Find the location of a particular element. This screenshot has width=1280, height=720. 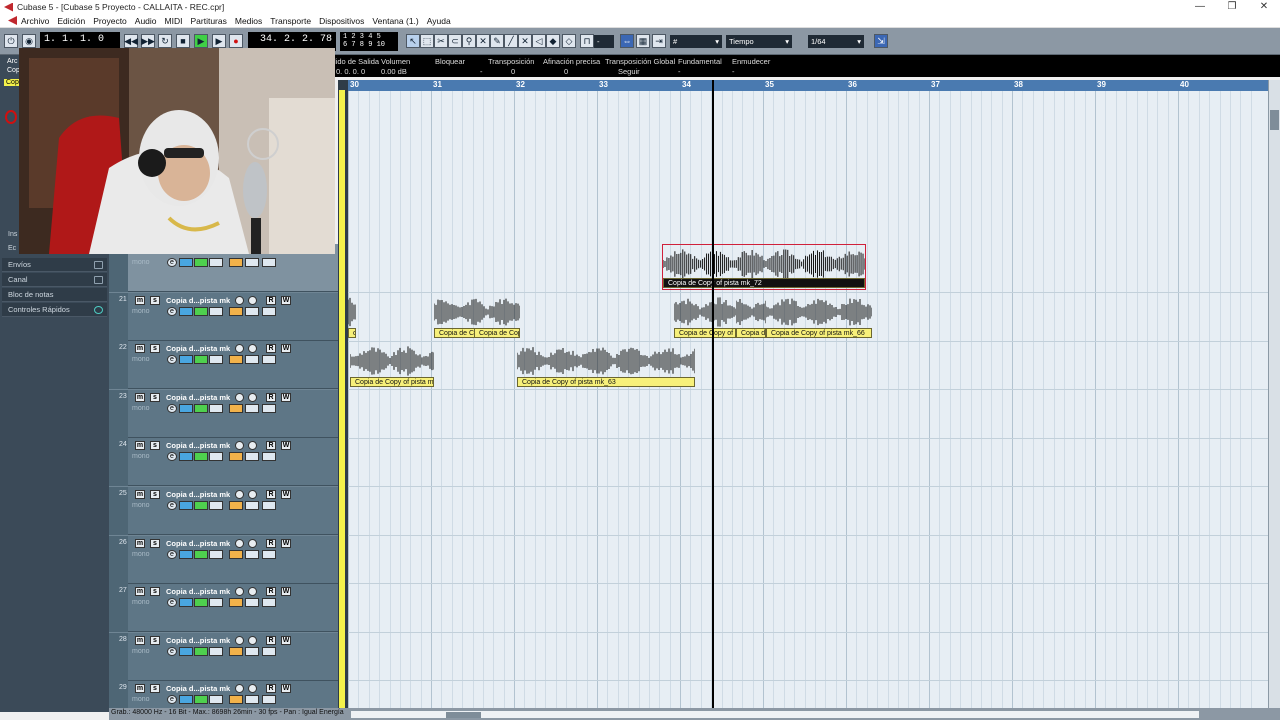

menu-audio: Audio is located at coordinates (146, 21).